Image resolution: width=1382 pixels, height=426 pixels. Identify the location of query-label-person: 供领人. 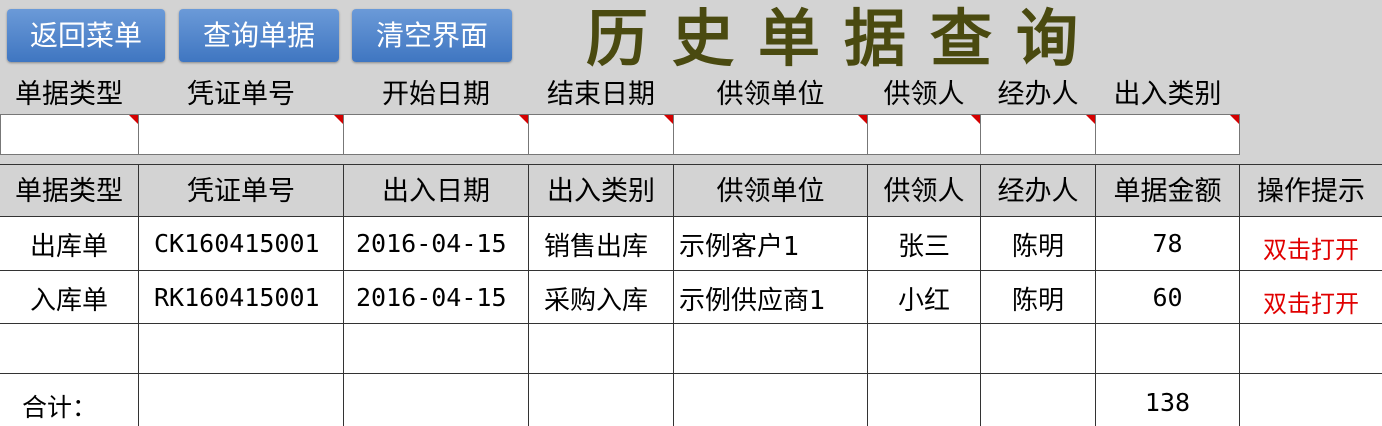
(924, 94).